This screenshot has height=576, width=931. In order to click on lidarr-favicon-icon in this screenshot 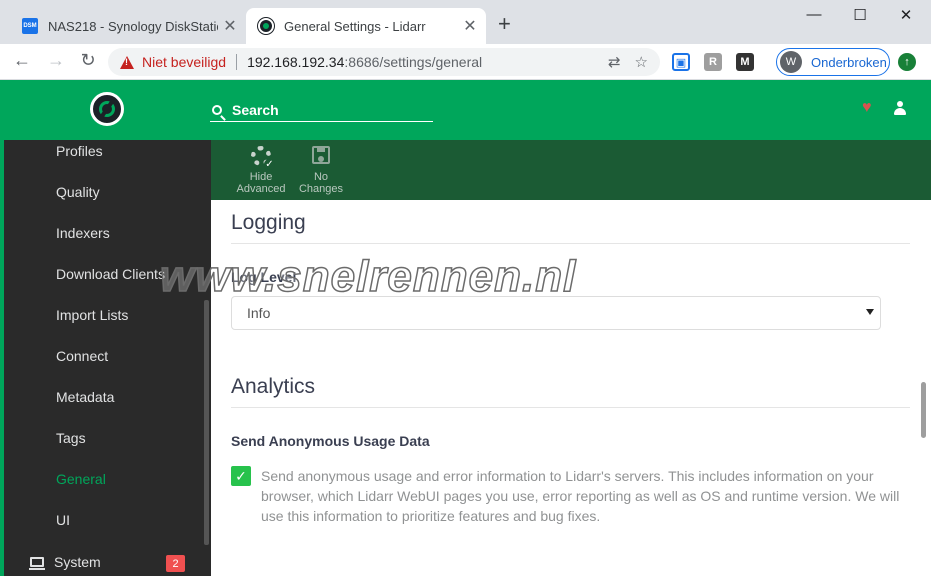, I will do `click(266, 26)`.